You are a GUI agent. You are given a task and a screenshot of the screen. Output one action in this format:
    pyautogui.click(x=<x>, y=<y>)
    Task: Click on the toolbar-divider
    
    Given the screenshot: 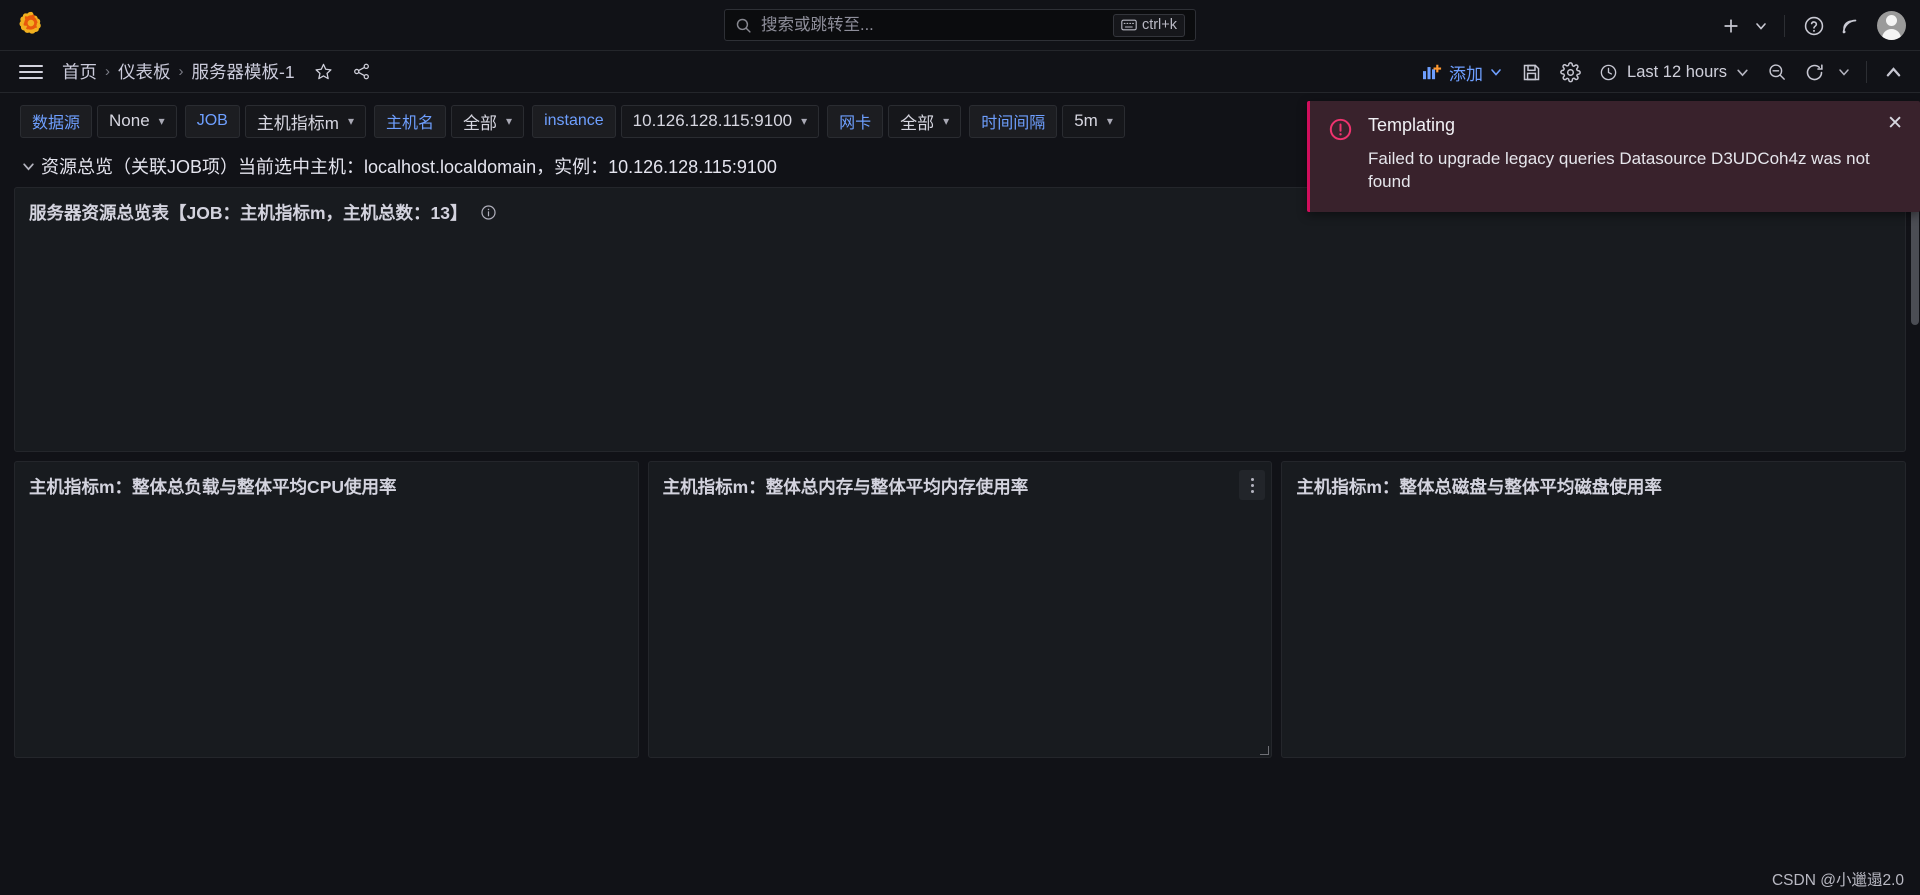 What is the action you would take?
    pyautogui.click(x=1866, y=72)
    